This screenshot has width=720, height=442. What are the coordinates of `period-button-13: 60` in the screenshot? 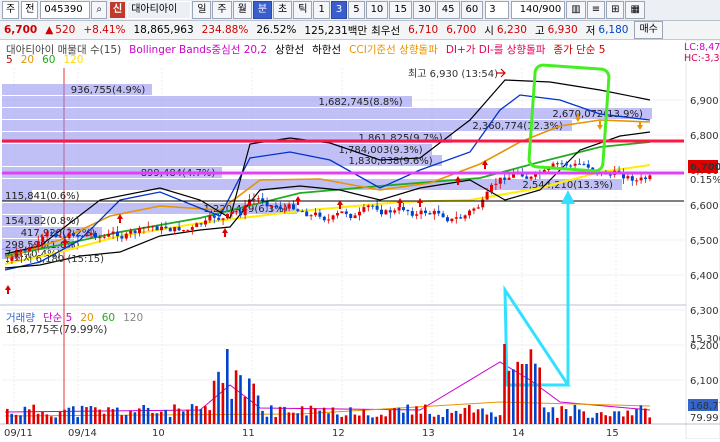 It's located at (472, 10).